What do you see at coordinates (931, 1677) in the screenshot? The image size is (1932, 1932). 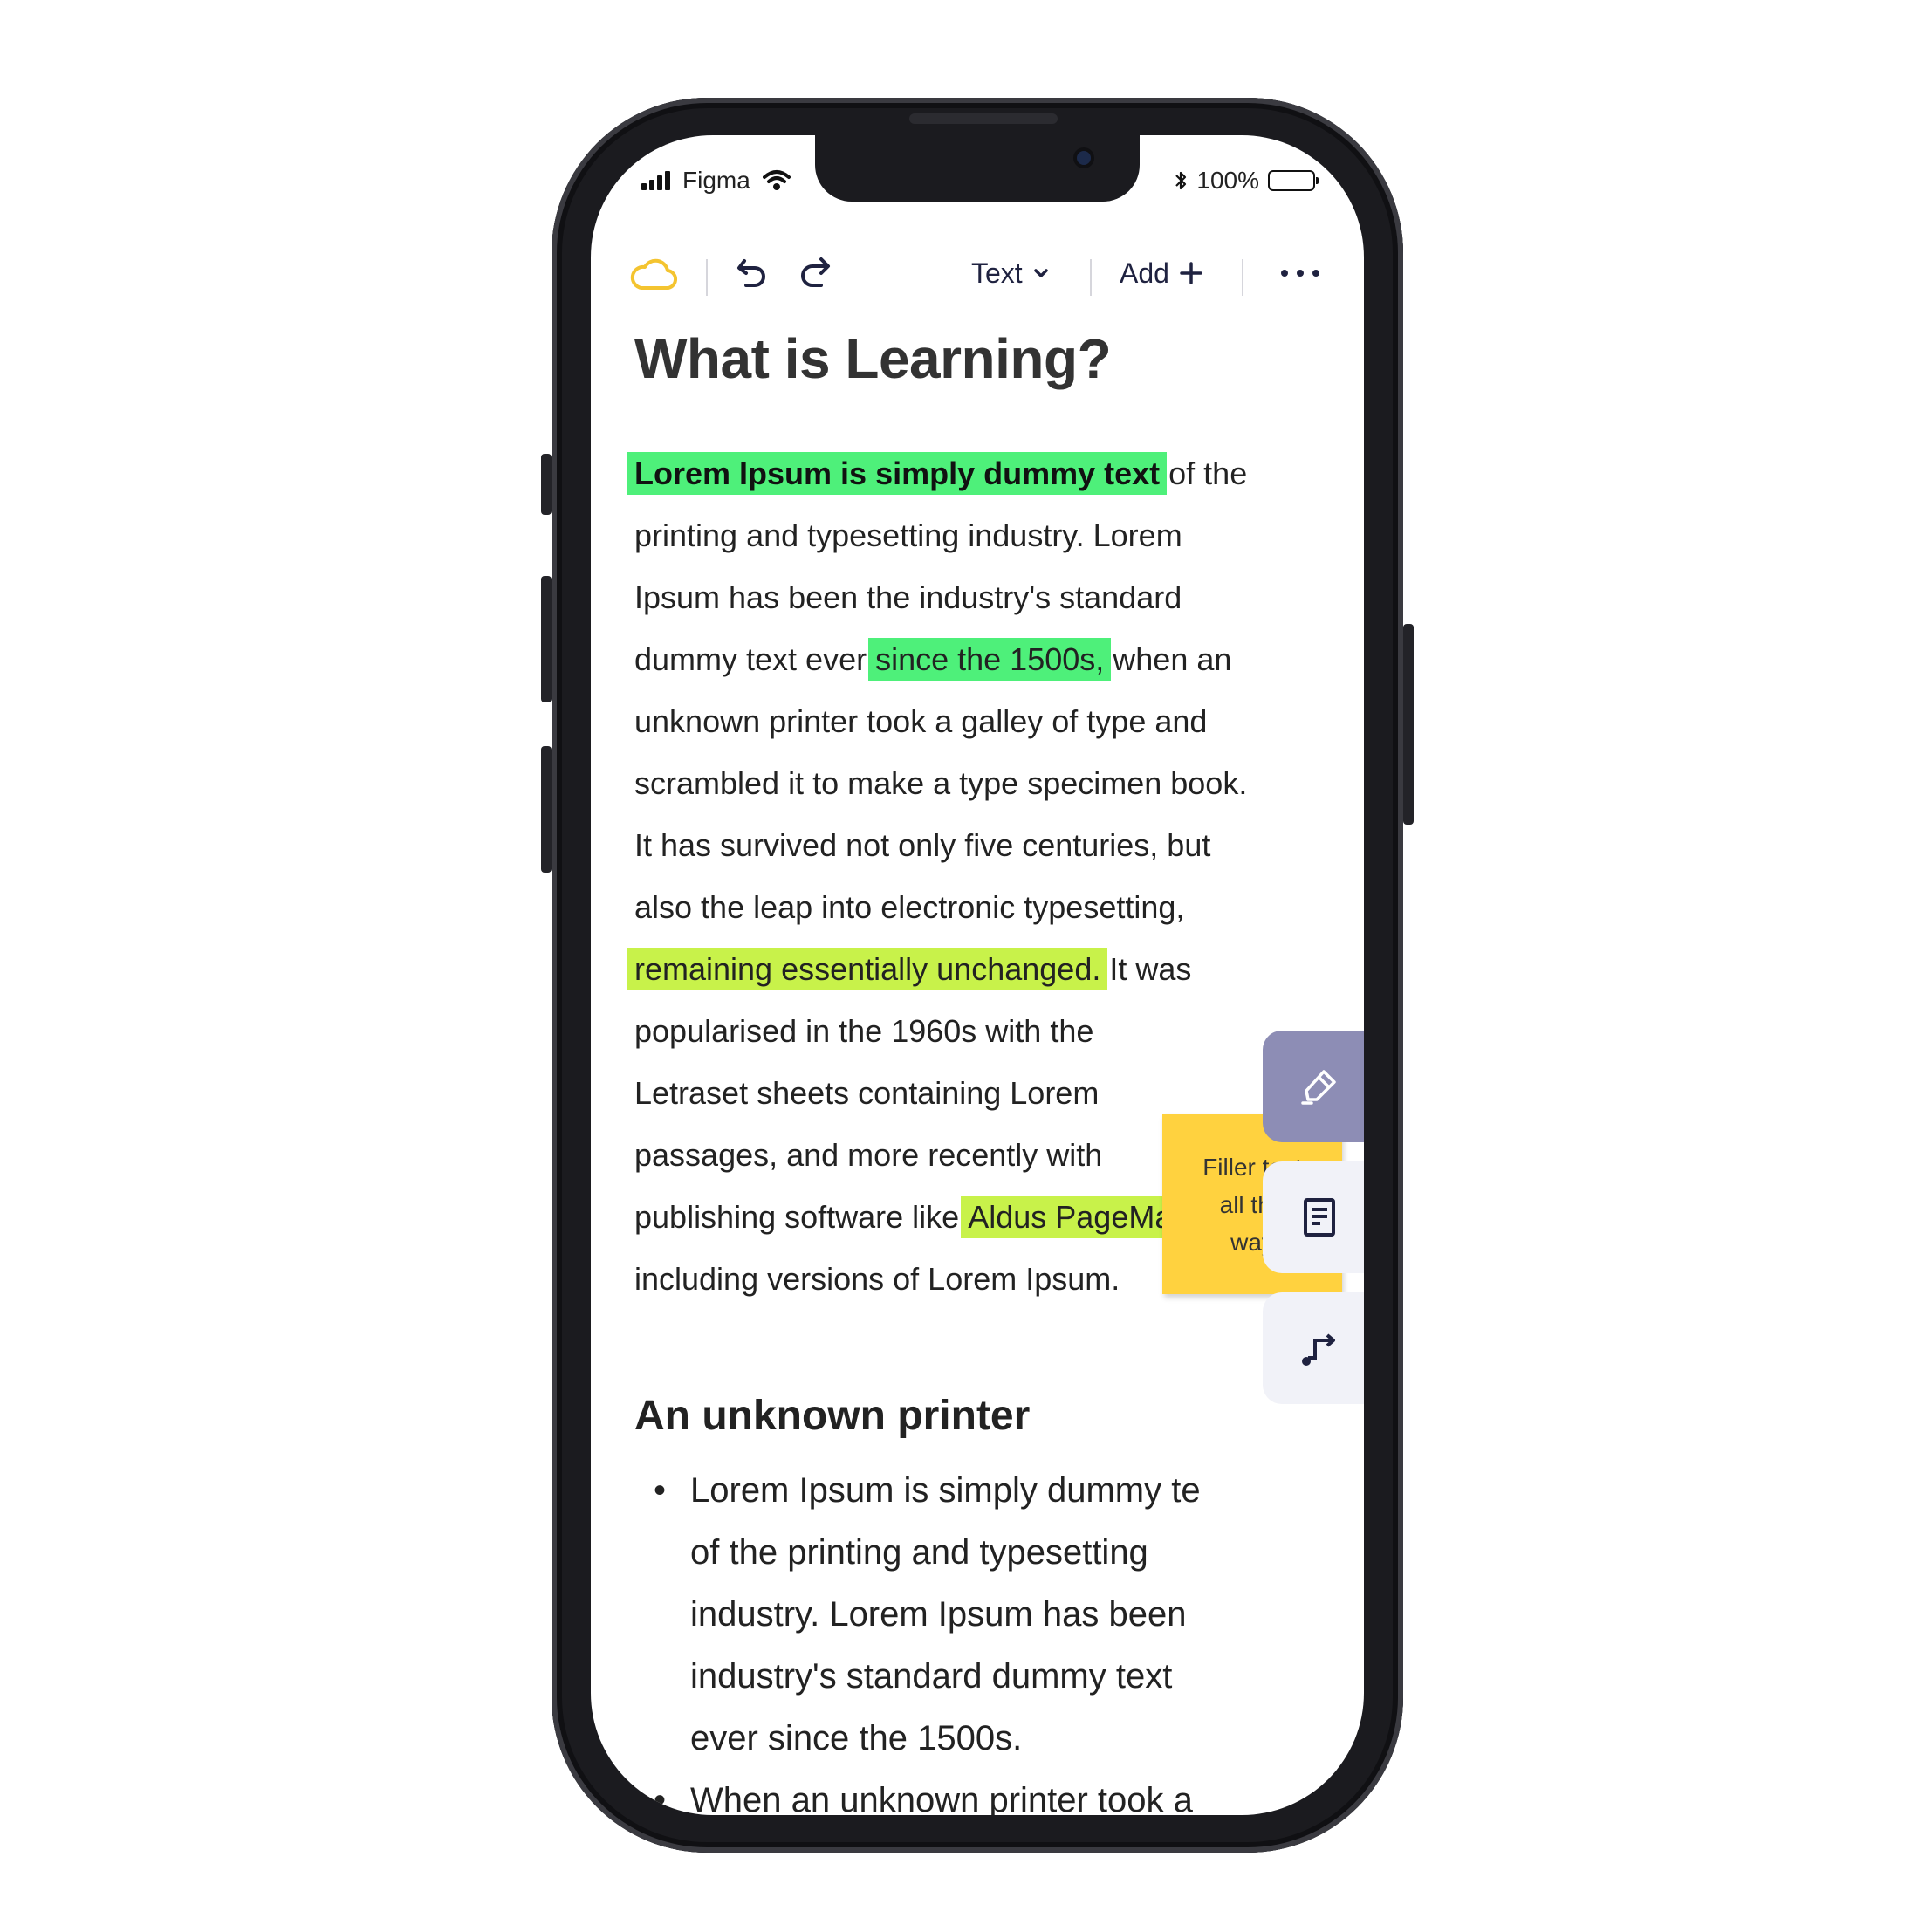 I see `list-item-line: industry's standard dummy text` at bounding box center [931, 1677].